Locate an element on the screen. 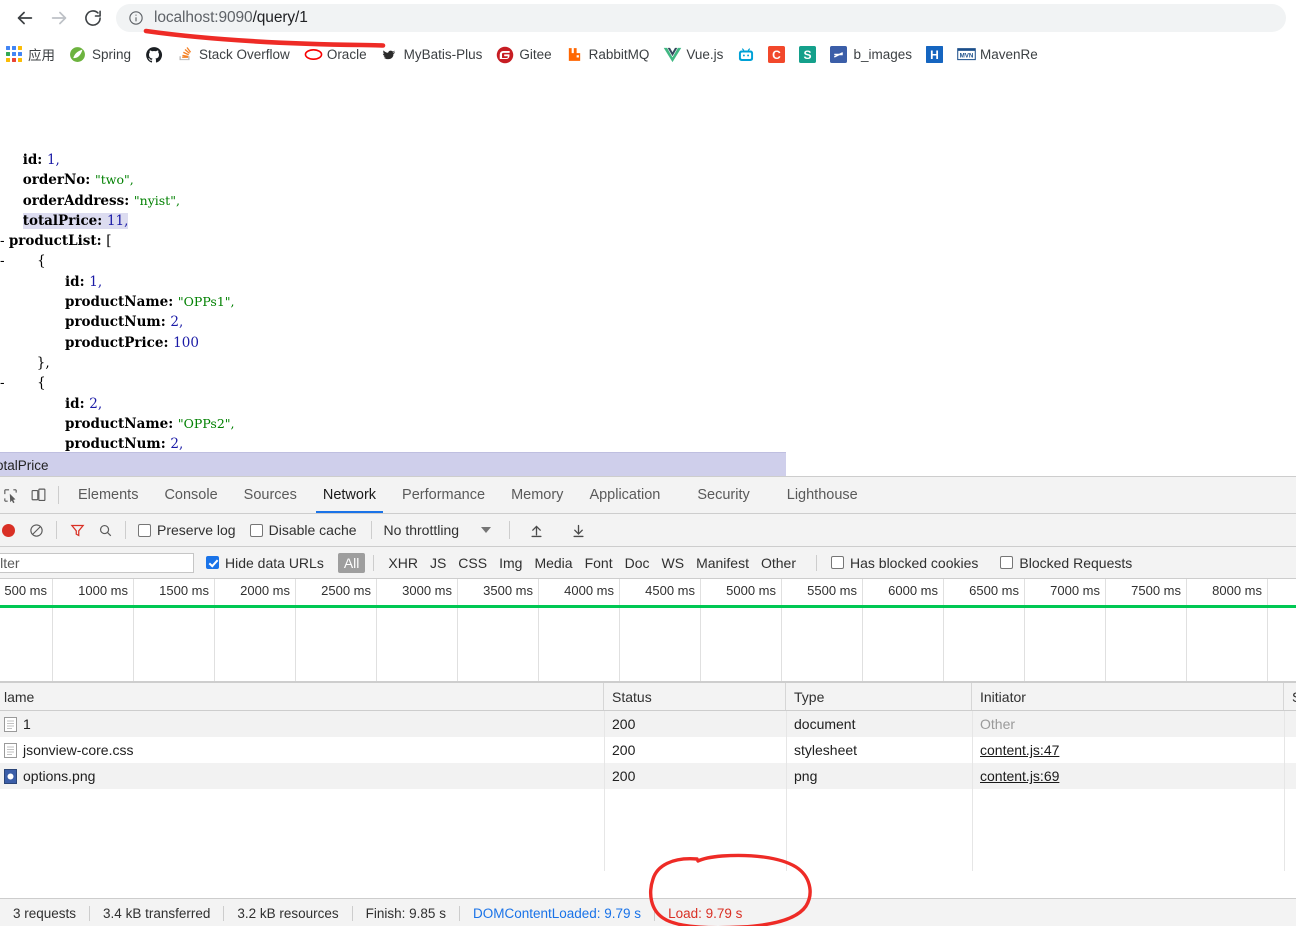  type-filter-all: All is located at coordinates (351, 562).